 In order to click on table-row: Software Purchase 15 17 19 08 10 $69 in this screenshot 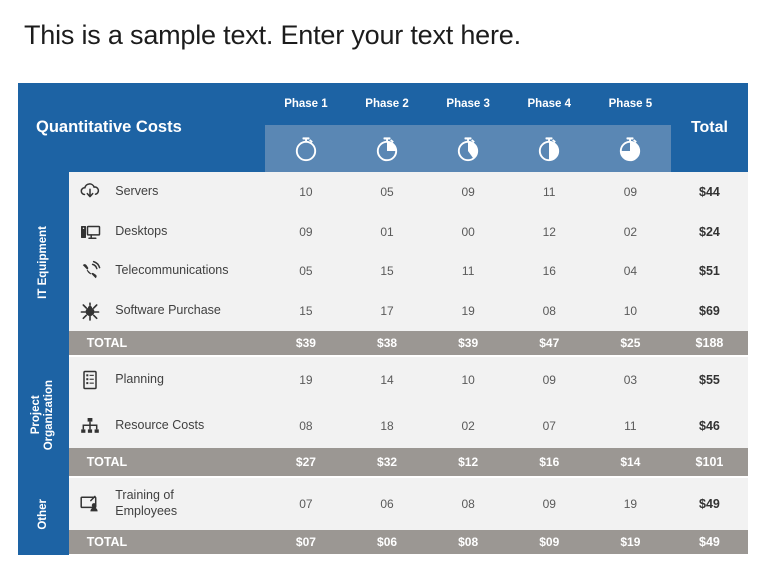, I will do `click(383, 311)`.